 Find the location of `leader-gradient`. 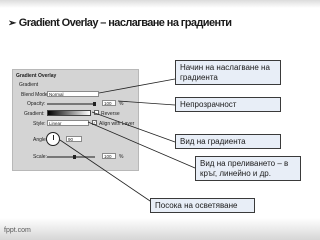

leader-gradient is located at coordinates (133, 127).